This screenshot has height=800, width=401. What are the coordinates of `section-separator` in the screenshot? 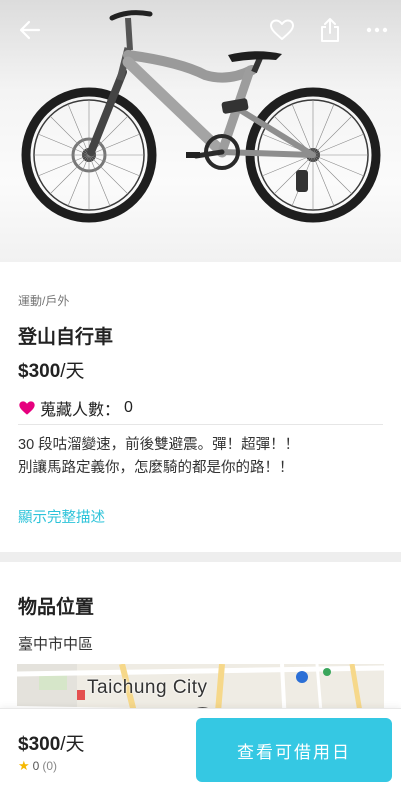 It's located at (200, 557).